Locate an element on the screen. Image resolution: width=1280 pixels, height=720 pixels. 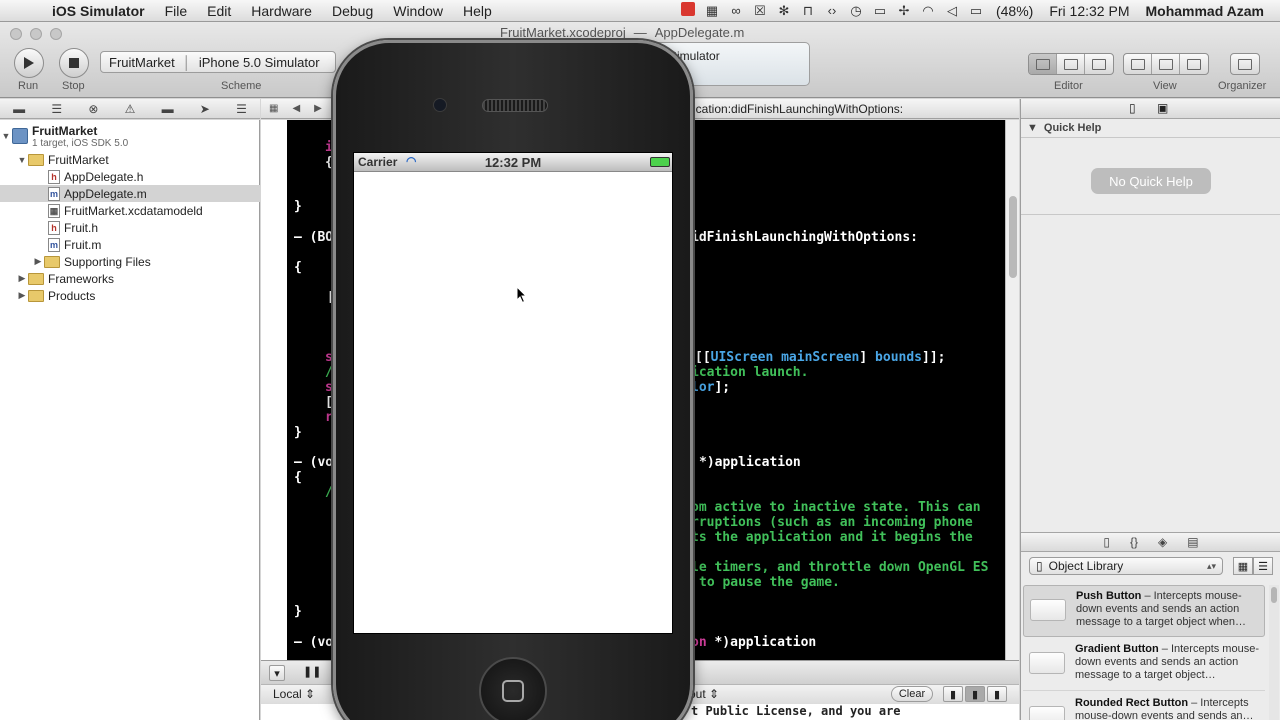
menu-app: iOS Simulator is located at coordinates (98, 11).